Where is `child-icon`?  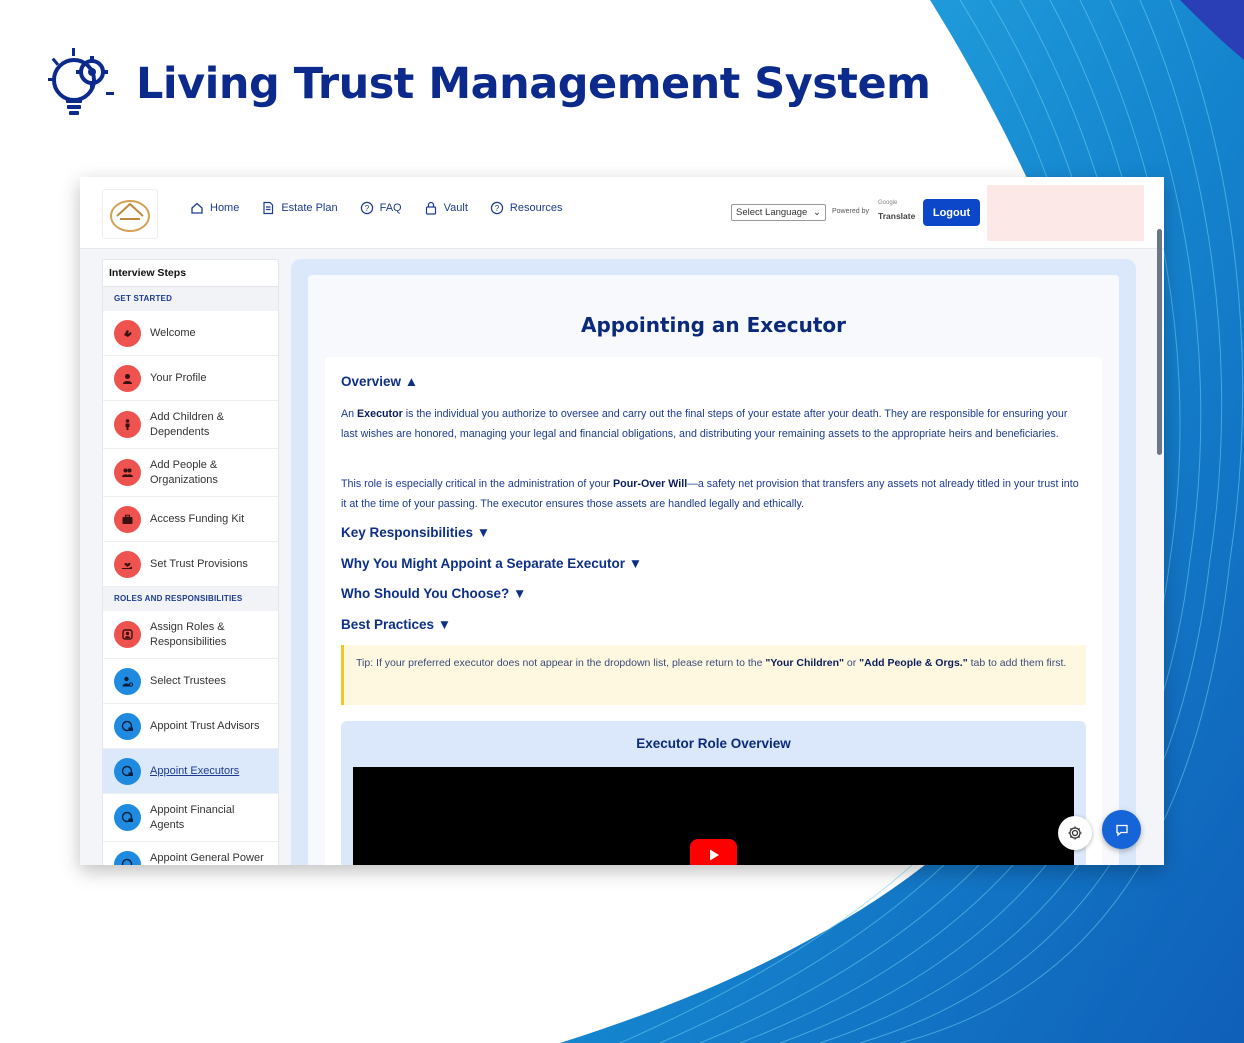
child-icon is located at coordinates (127, 424).